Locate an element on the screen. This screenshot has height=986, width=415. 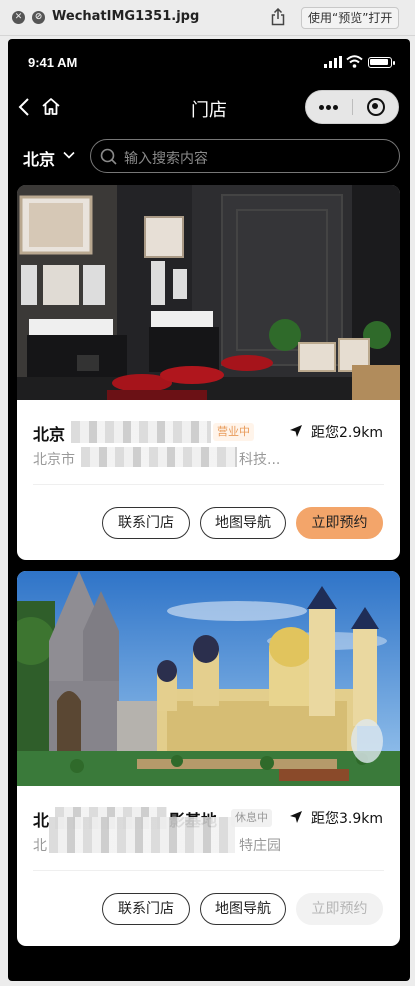
store-address-end: 特庄园 is located at coordinates (260, 846).